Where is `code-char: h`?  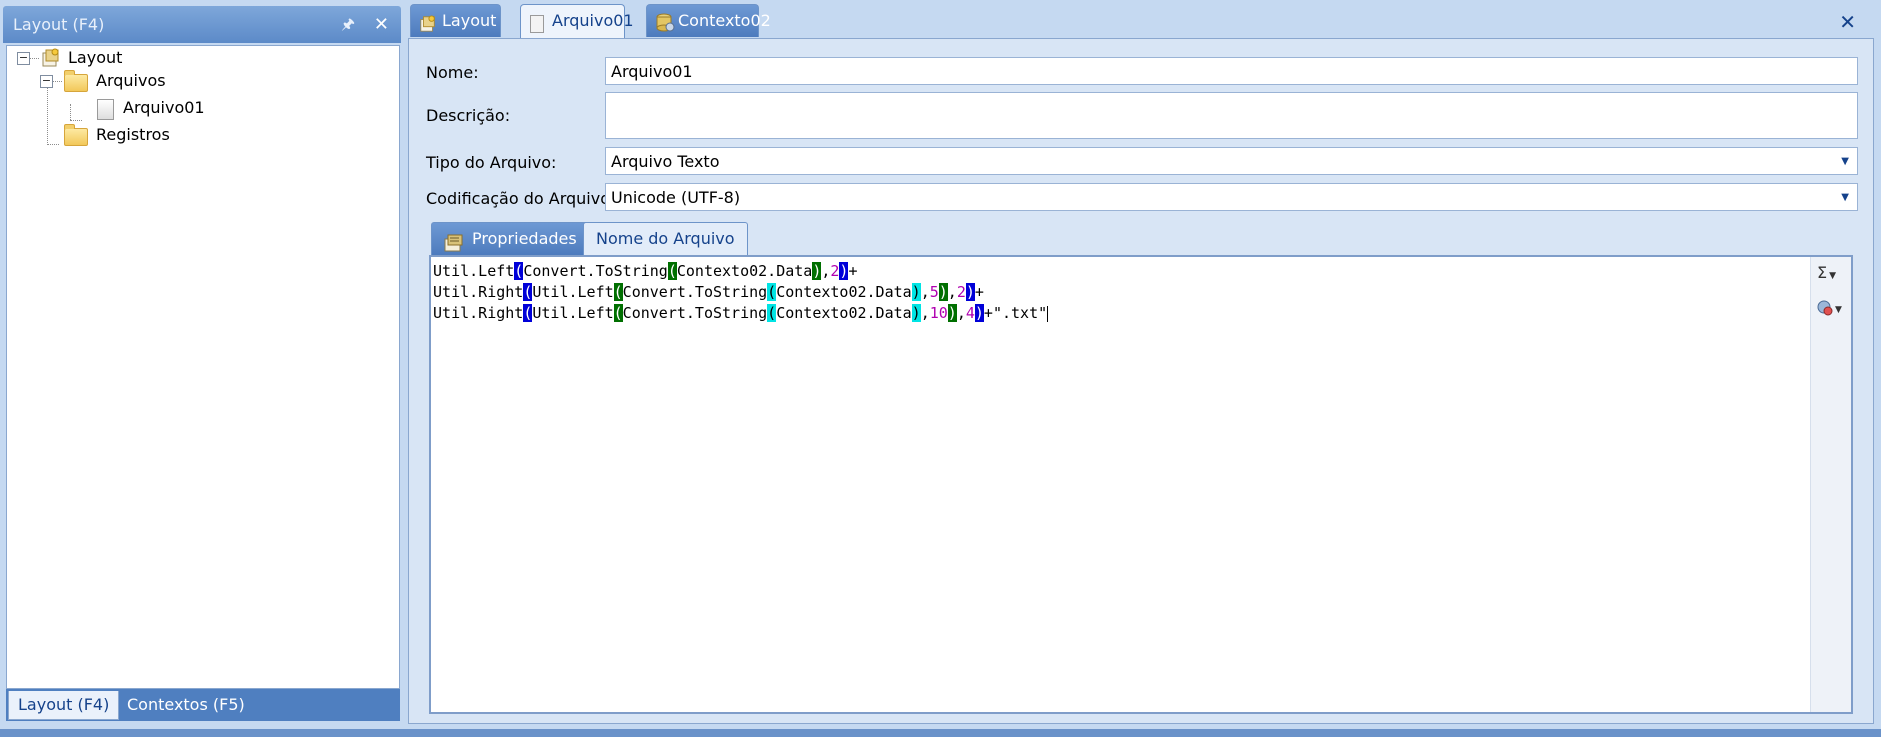 code-char: h is located at coordinates (510, 292).